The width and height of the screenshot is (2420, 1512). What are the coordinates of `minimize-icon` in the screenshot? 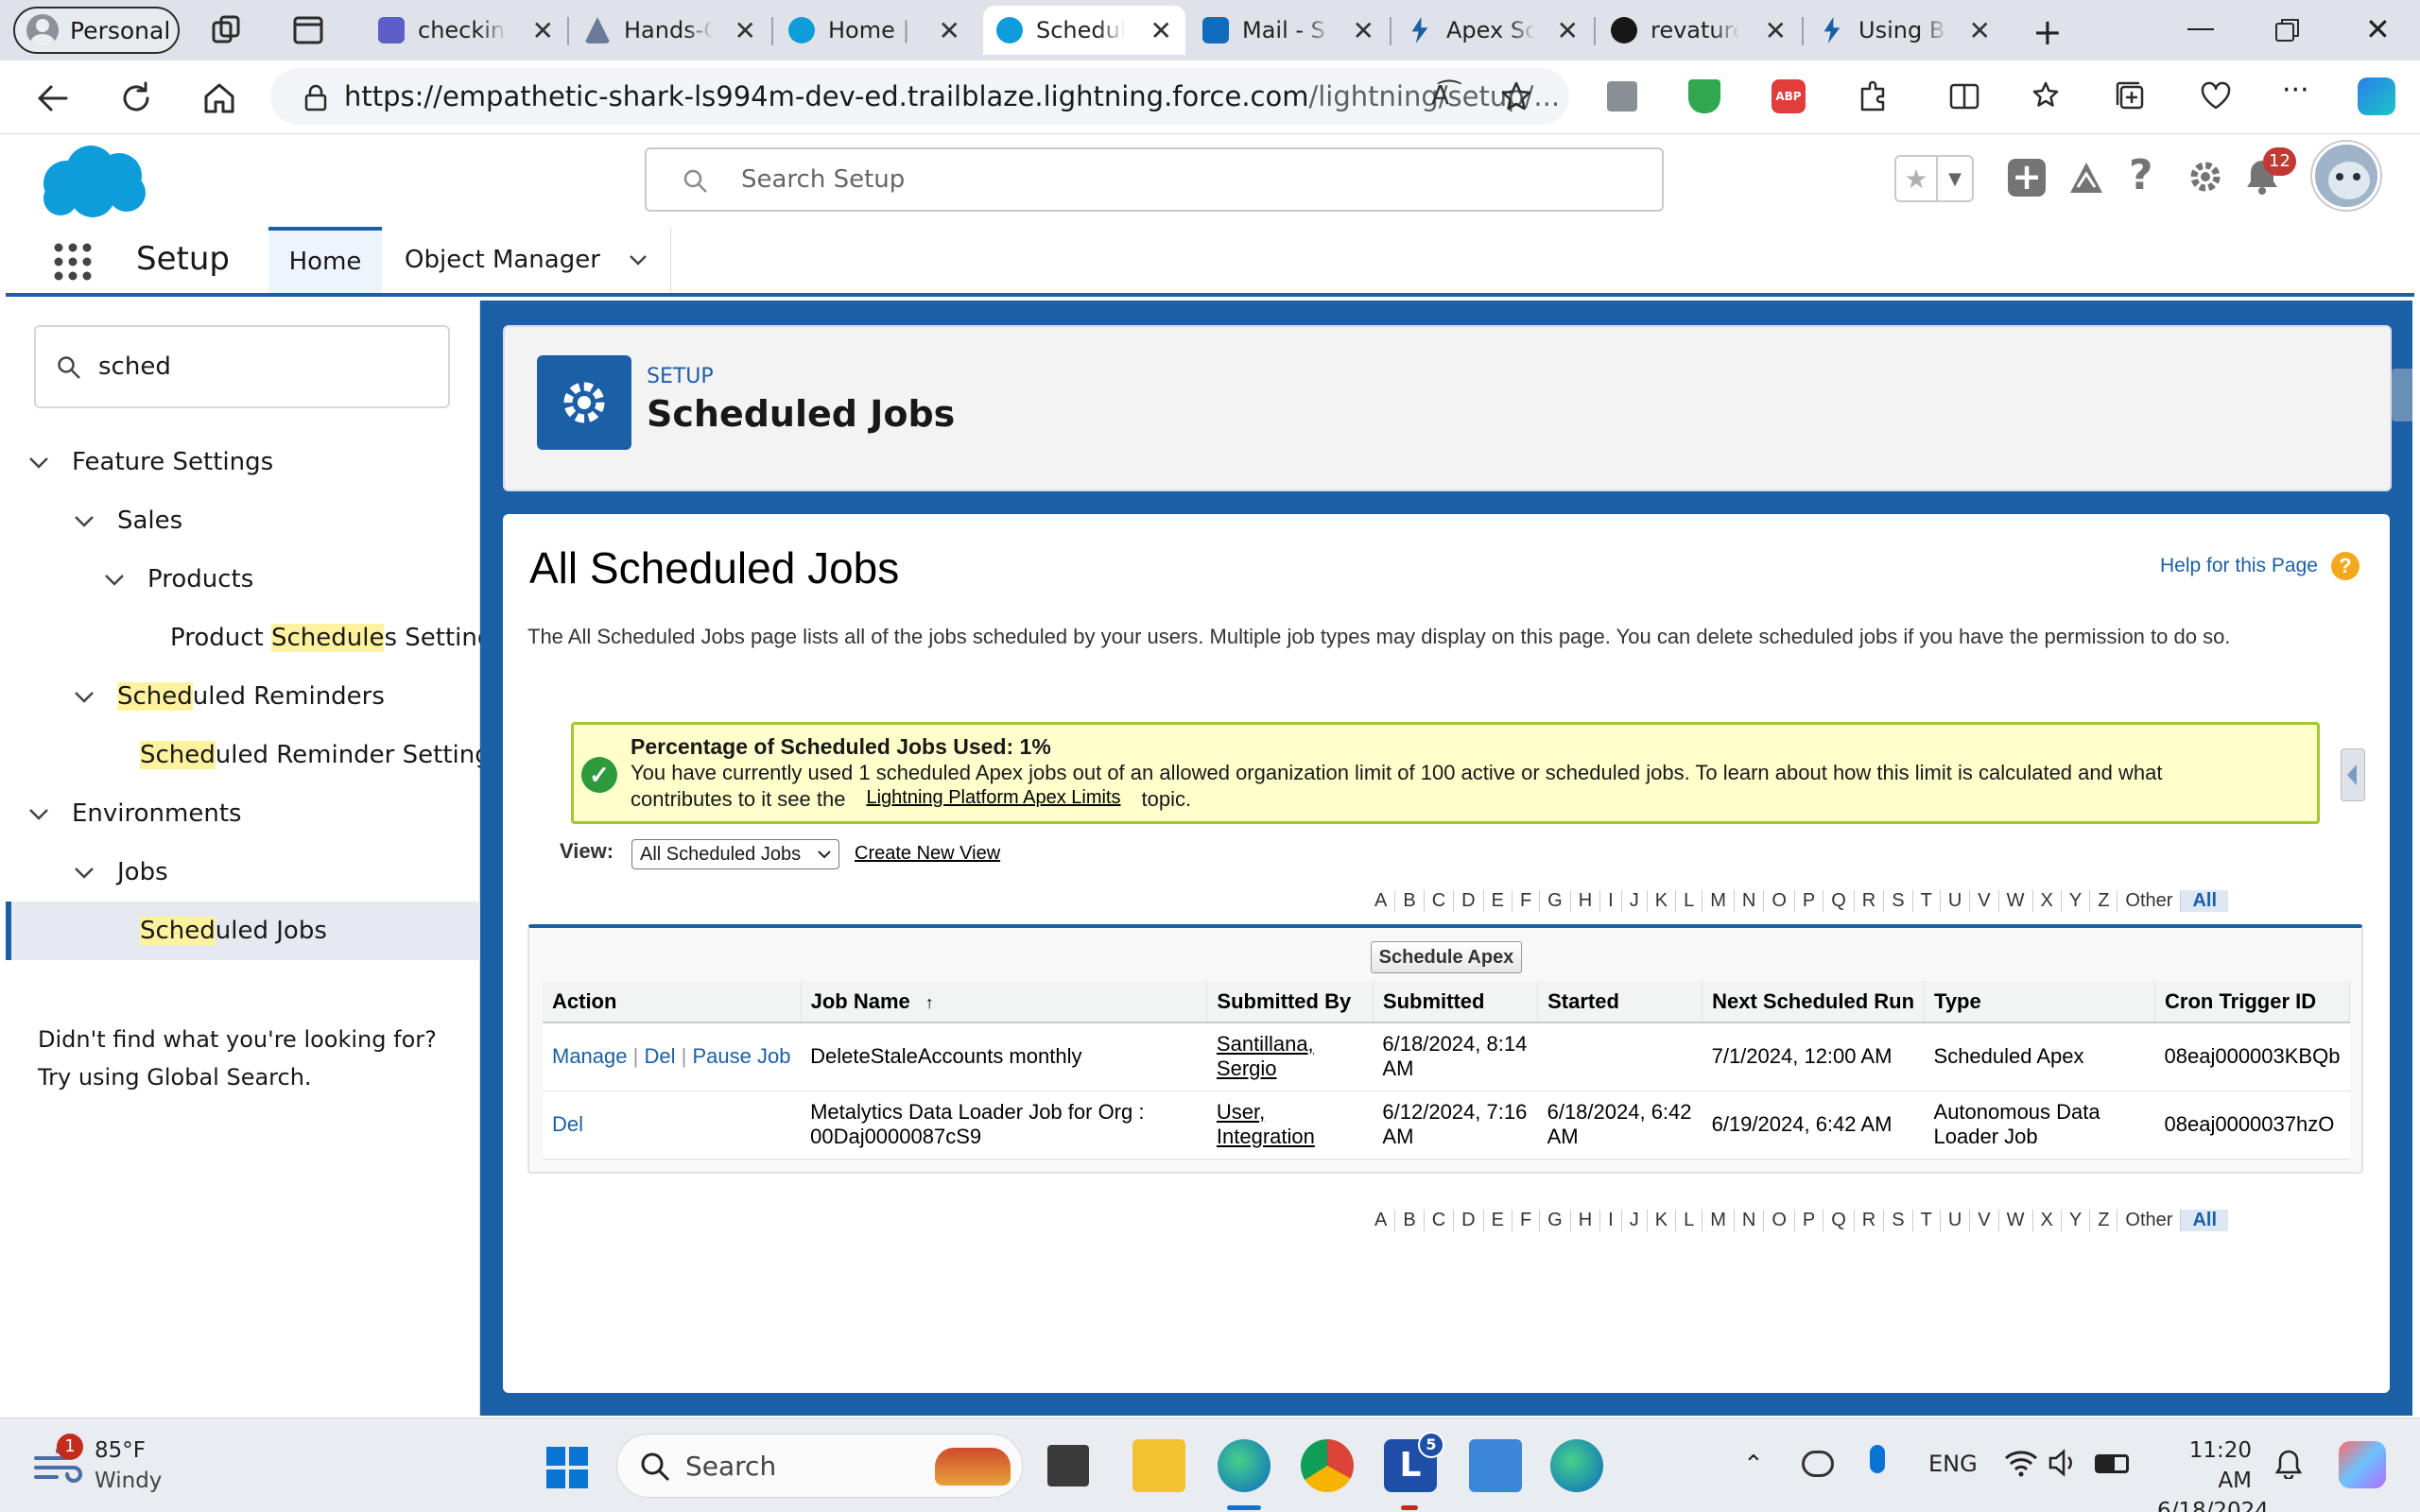 It's located at (2200, 29).